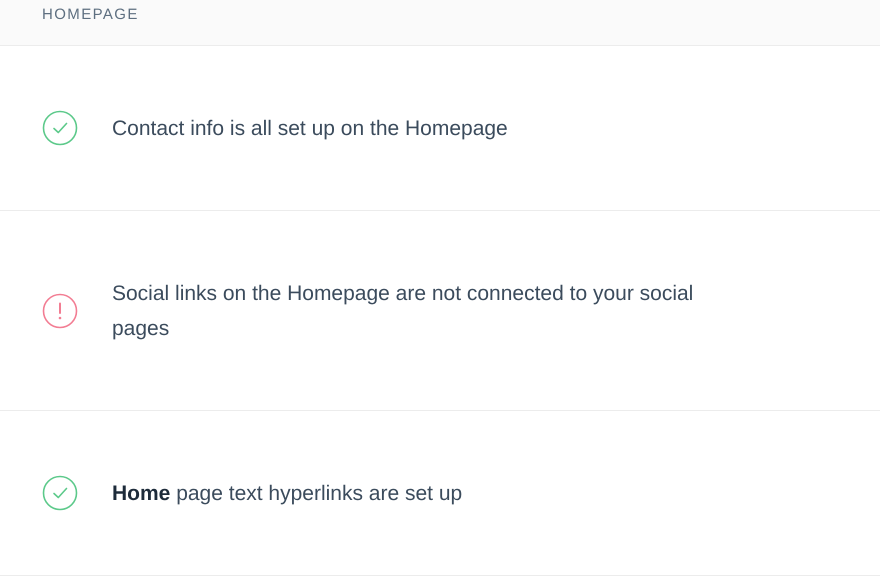 This screenshot has height=576, width=880. What do you see at coordinates (310, 129) in the screenshot?
I see `status-message: Contact info is all set up on the Homepage` at bounding box center [310, 129].